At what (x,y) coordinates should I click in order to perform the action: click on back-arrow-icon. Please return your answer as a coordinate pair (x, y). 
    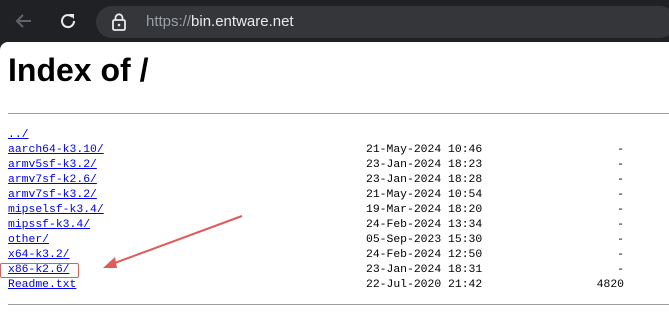
    Looking at the image, I should click on (23, 21).